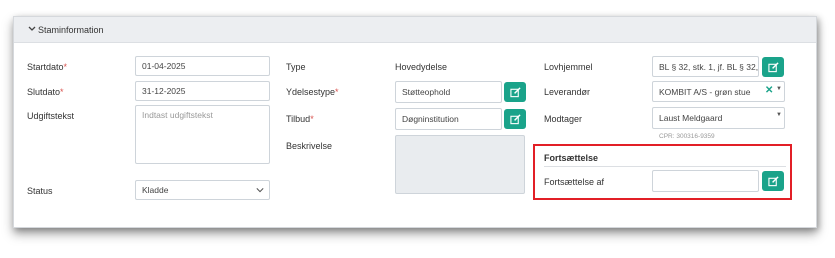  I want to click on tilbud-input: Døgninstitution, so click(448, 119).